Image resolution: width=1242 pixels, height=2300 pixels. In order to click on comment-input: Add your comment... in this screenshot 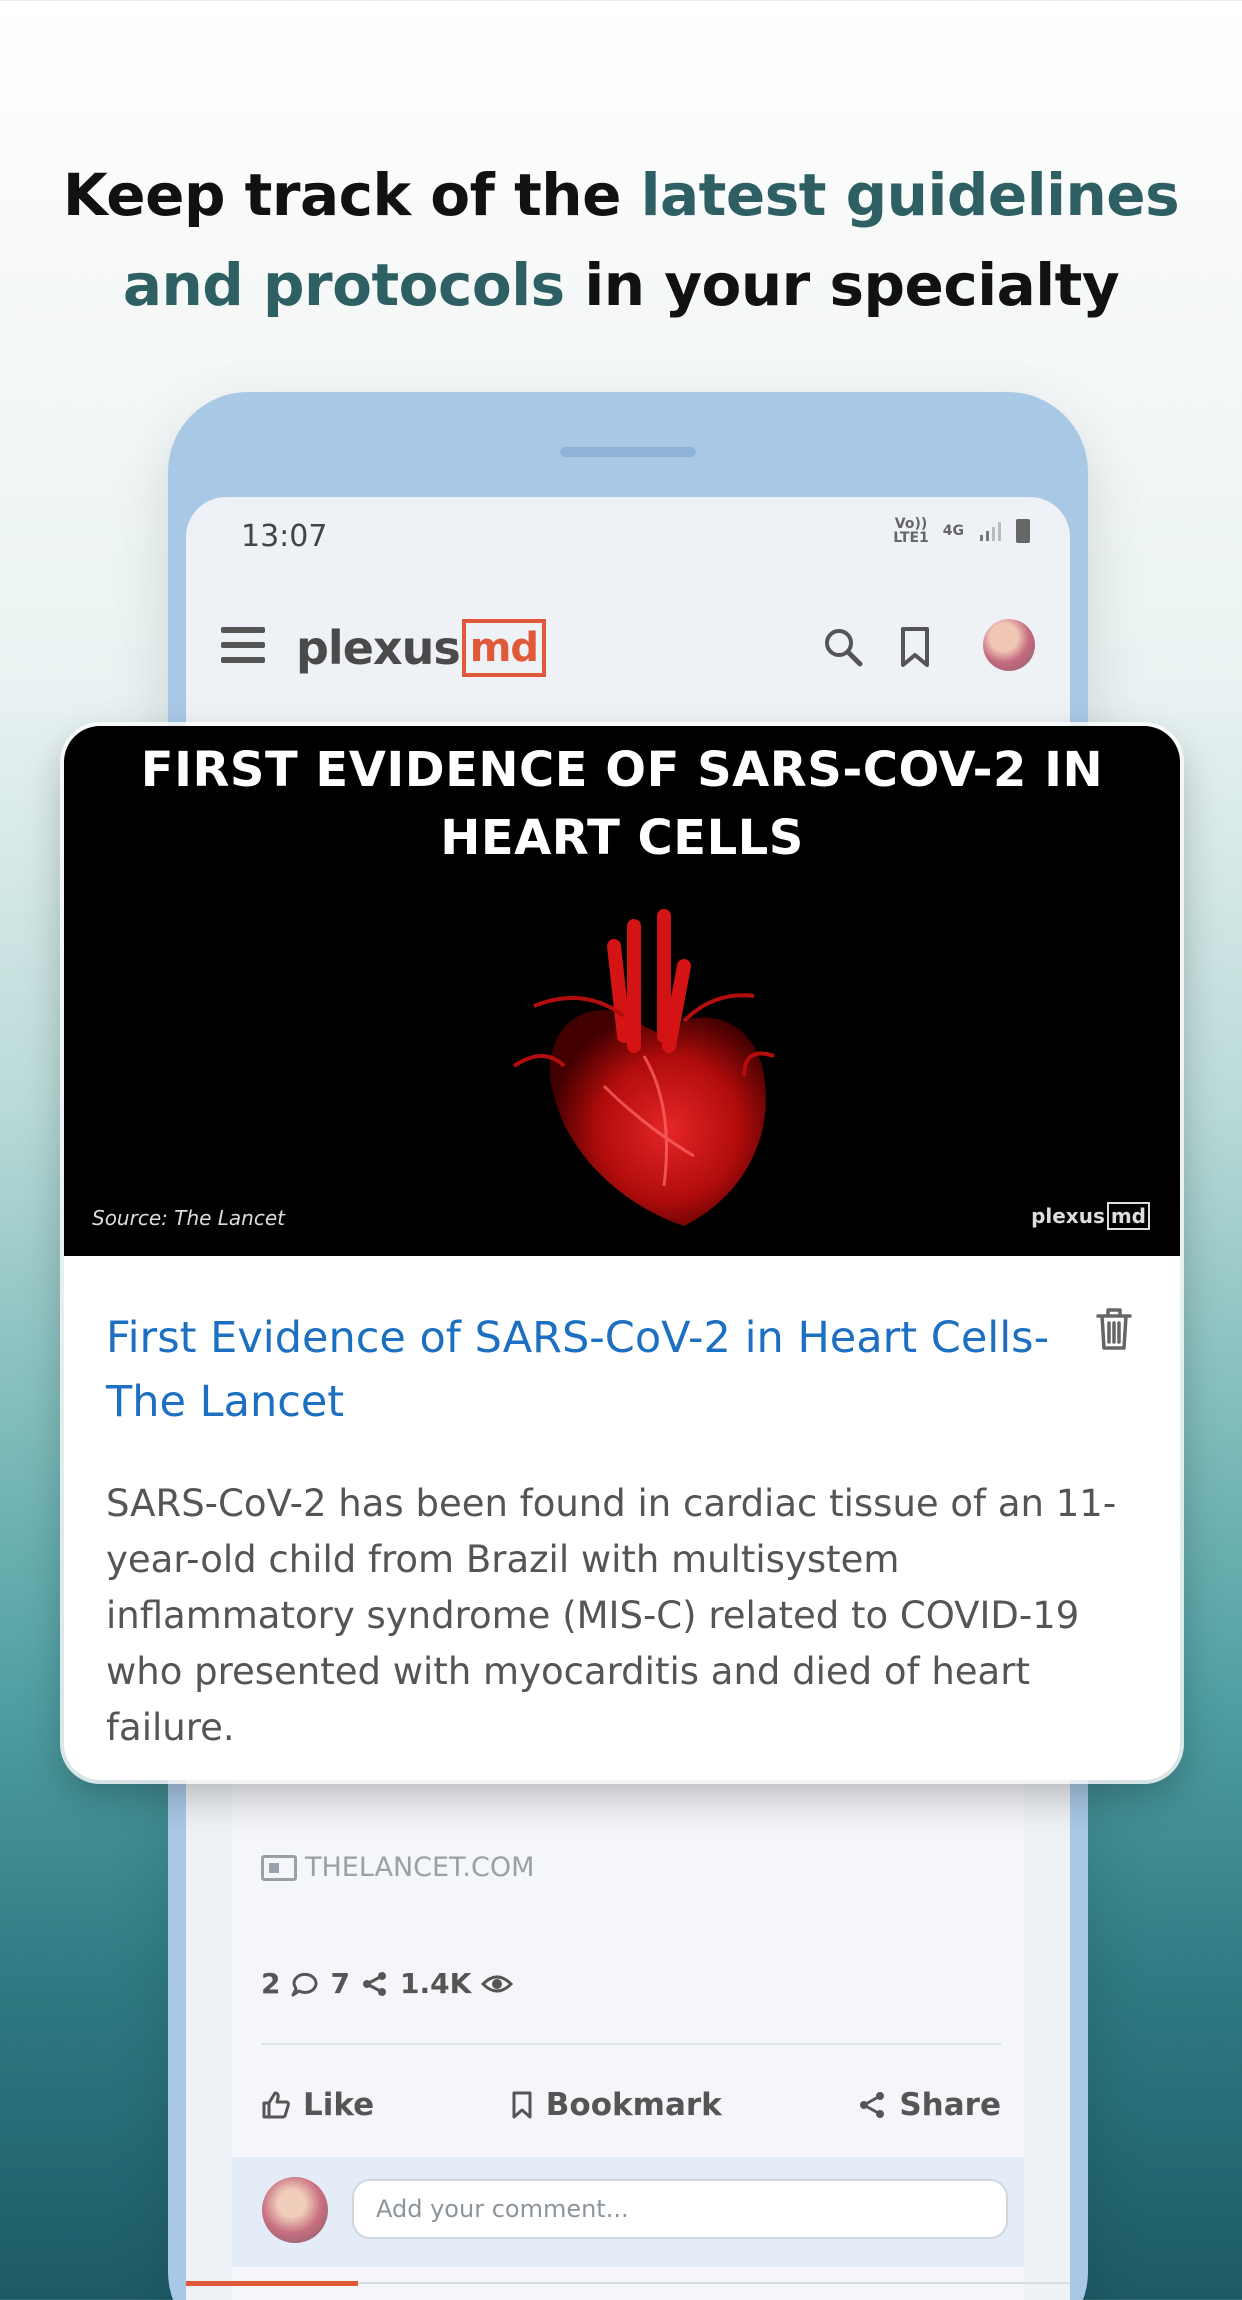, I will do `click(680, 2209)`.